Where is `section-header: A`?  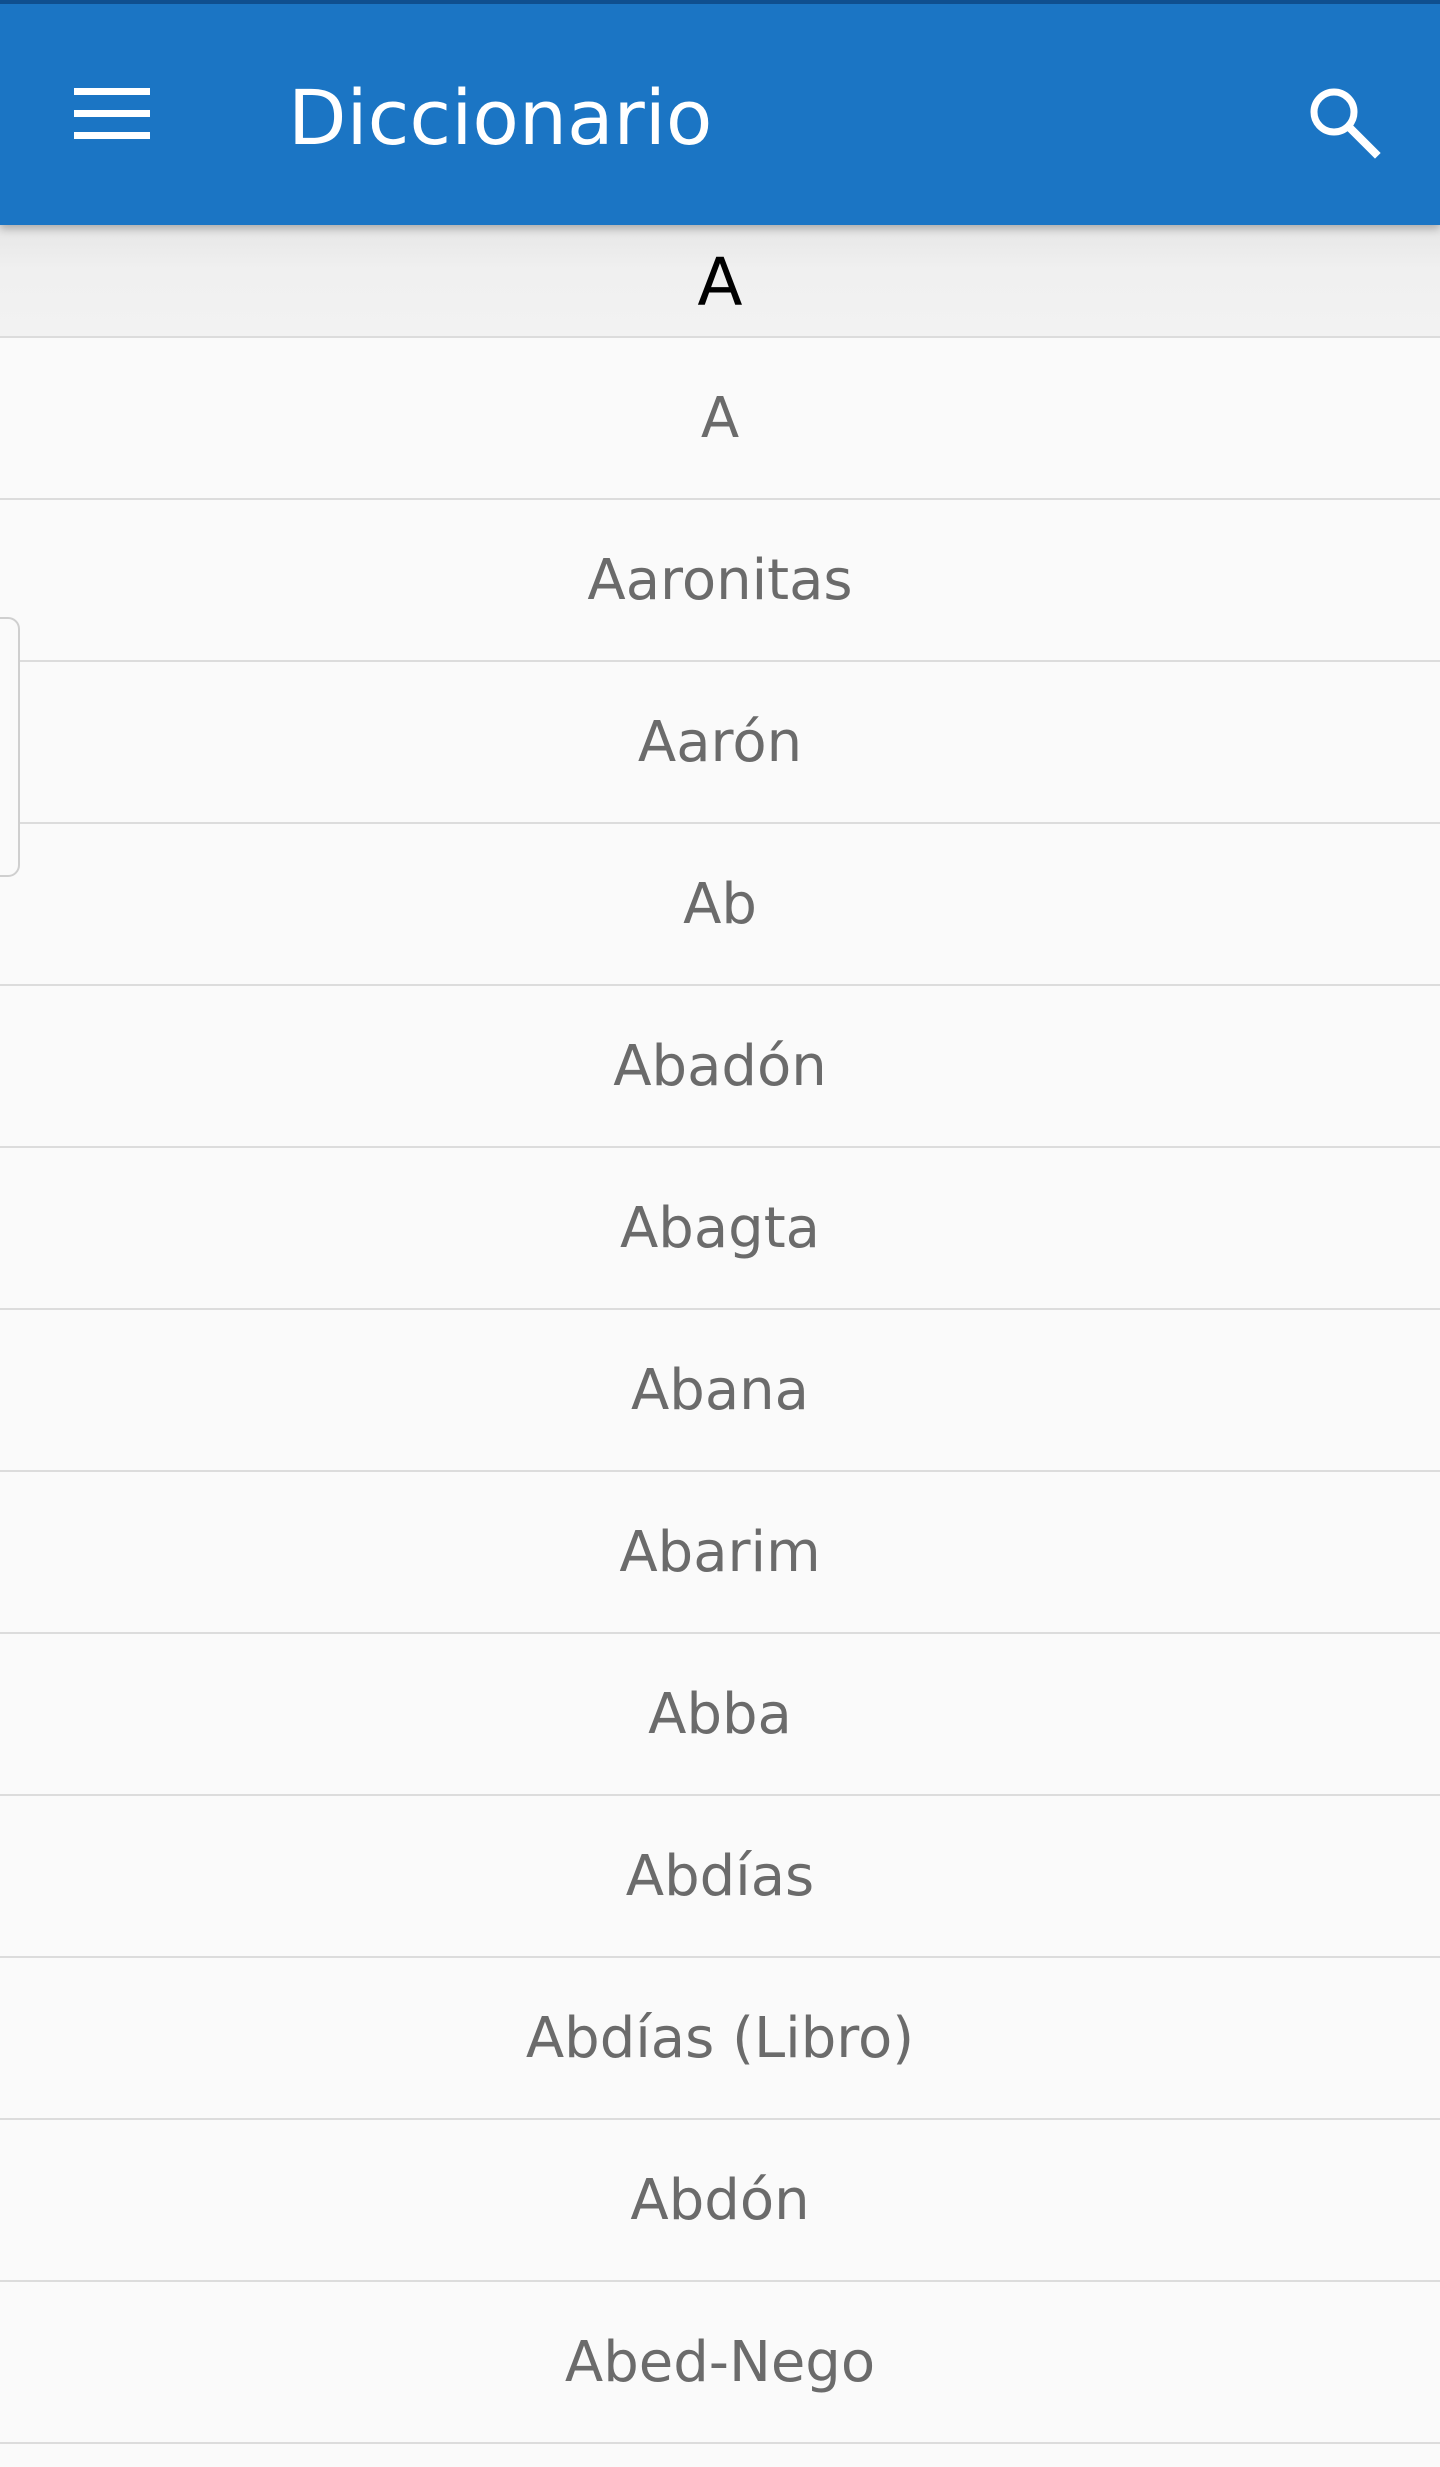 section-header: A is located at coordinates (720, 281).